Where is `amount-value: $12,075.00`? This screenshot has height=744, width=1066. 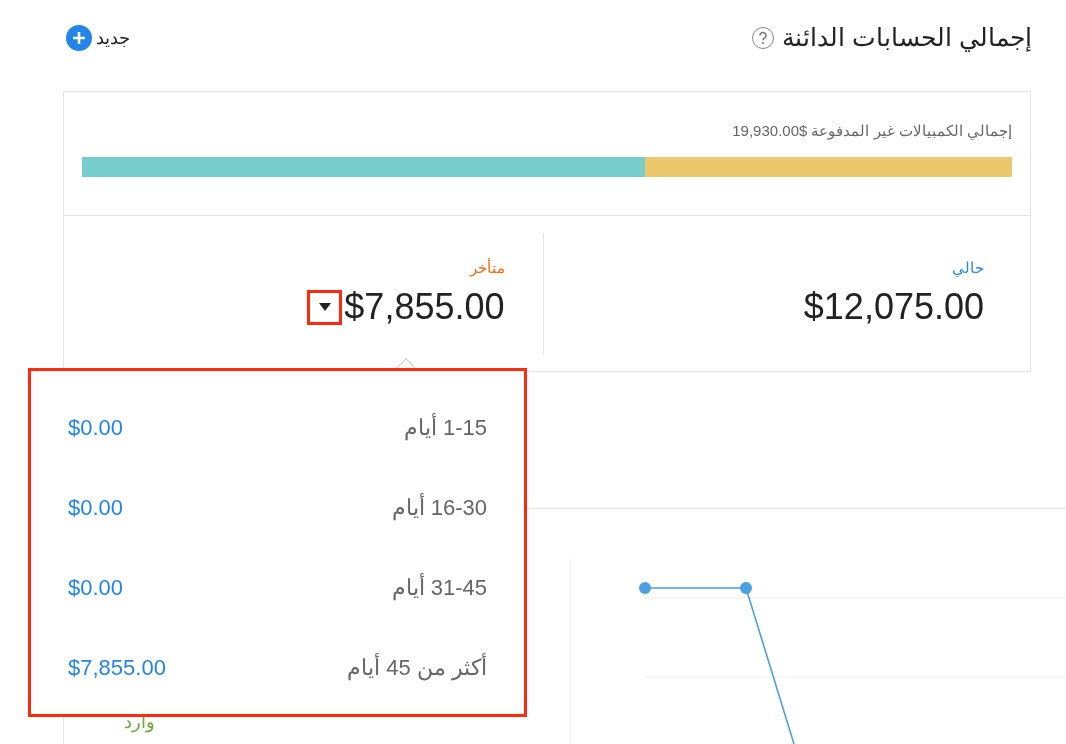
amount-value: $12,075.00 is located at coordinates (893, 307).